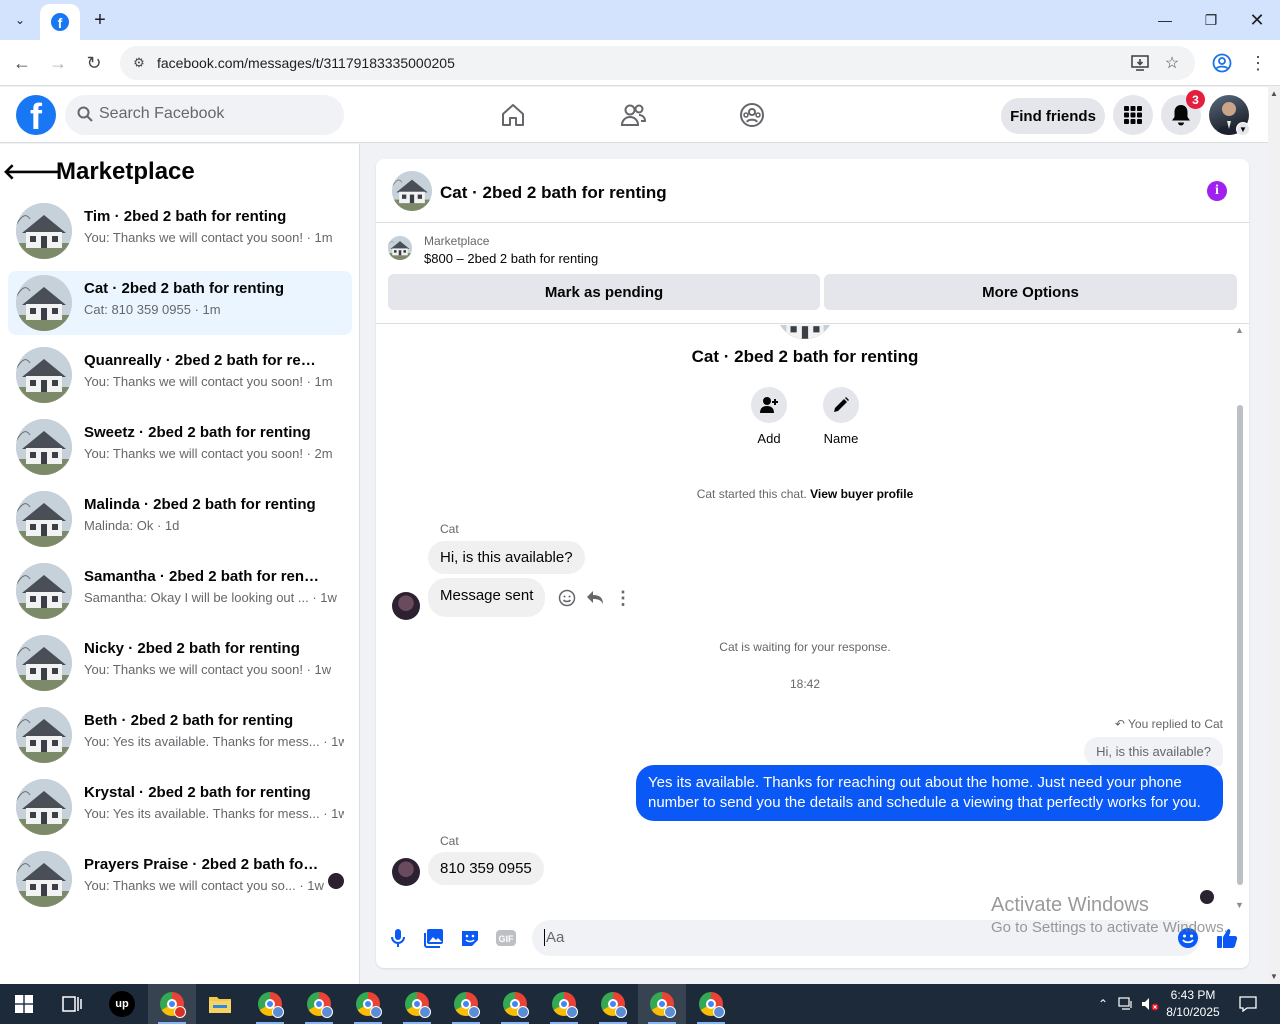 This screenshot has height=1024, width=1280. What do you see at coordinates (1172, 63) in the screenshot?
I see `bookmark-star-icon: ☆` at bounding box center [1172, 63].